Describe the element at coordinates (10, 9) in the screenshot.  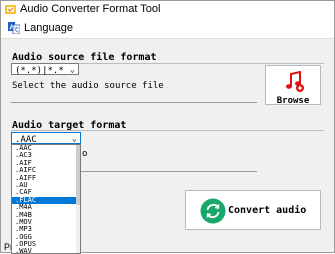
I see `app-icon` at that location.